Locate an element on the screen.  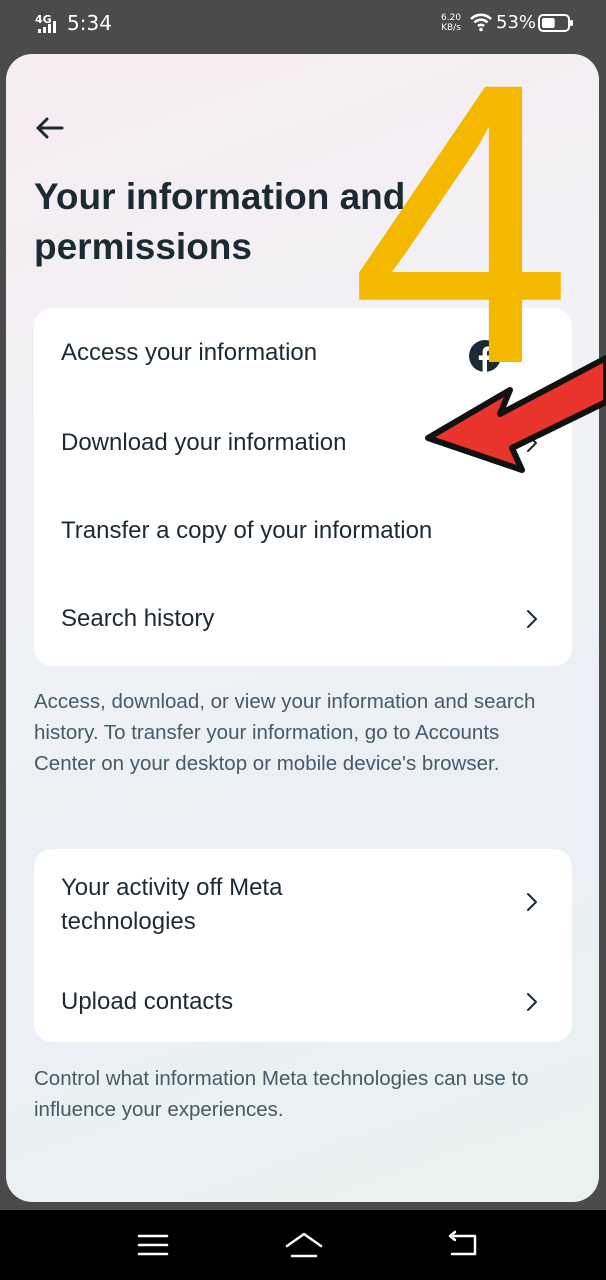
menu-item-label: Upload contacts is located at coordinates (147, 1001).